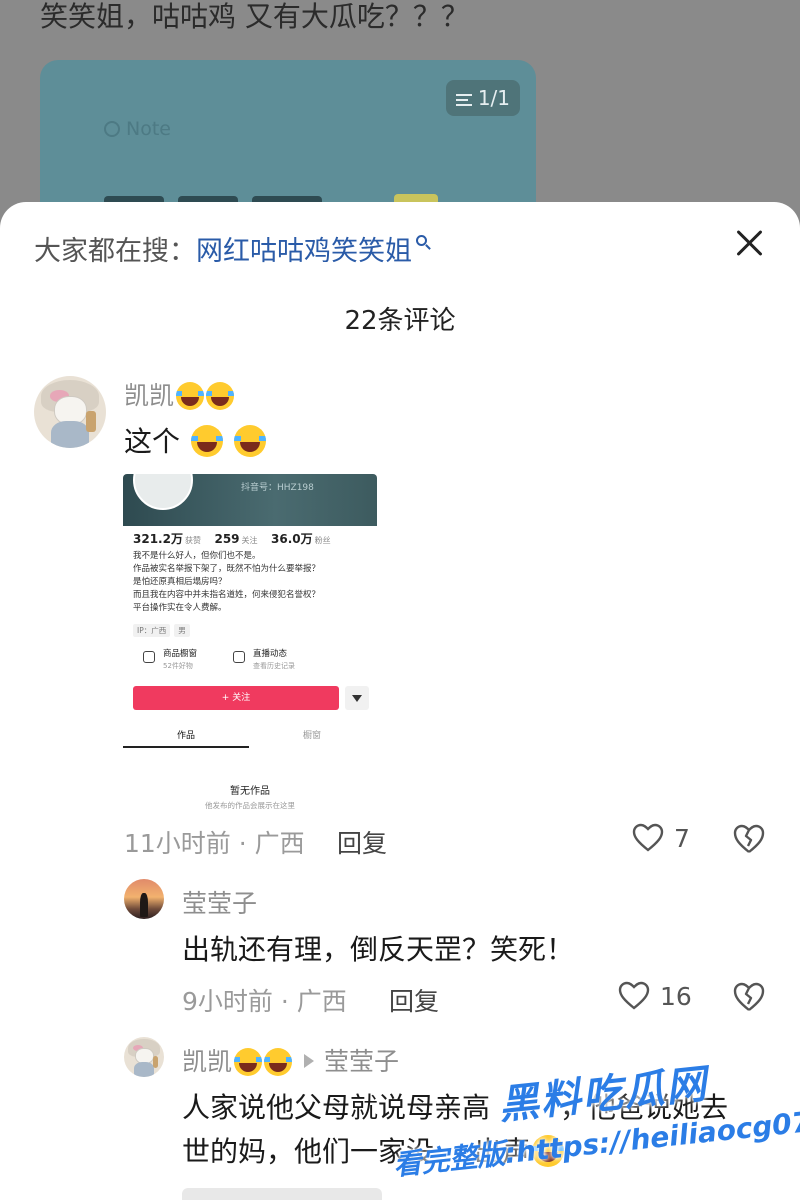 The width and height of the screenshot is (800, 1200). What do you see at coordinates (282, 1194) in the screenshot?
I see `comment-time-location-partial` at bounding box center [282, 1194].